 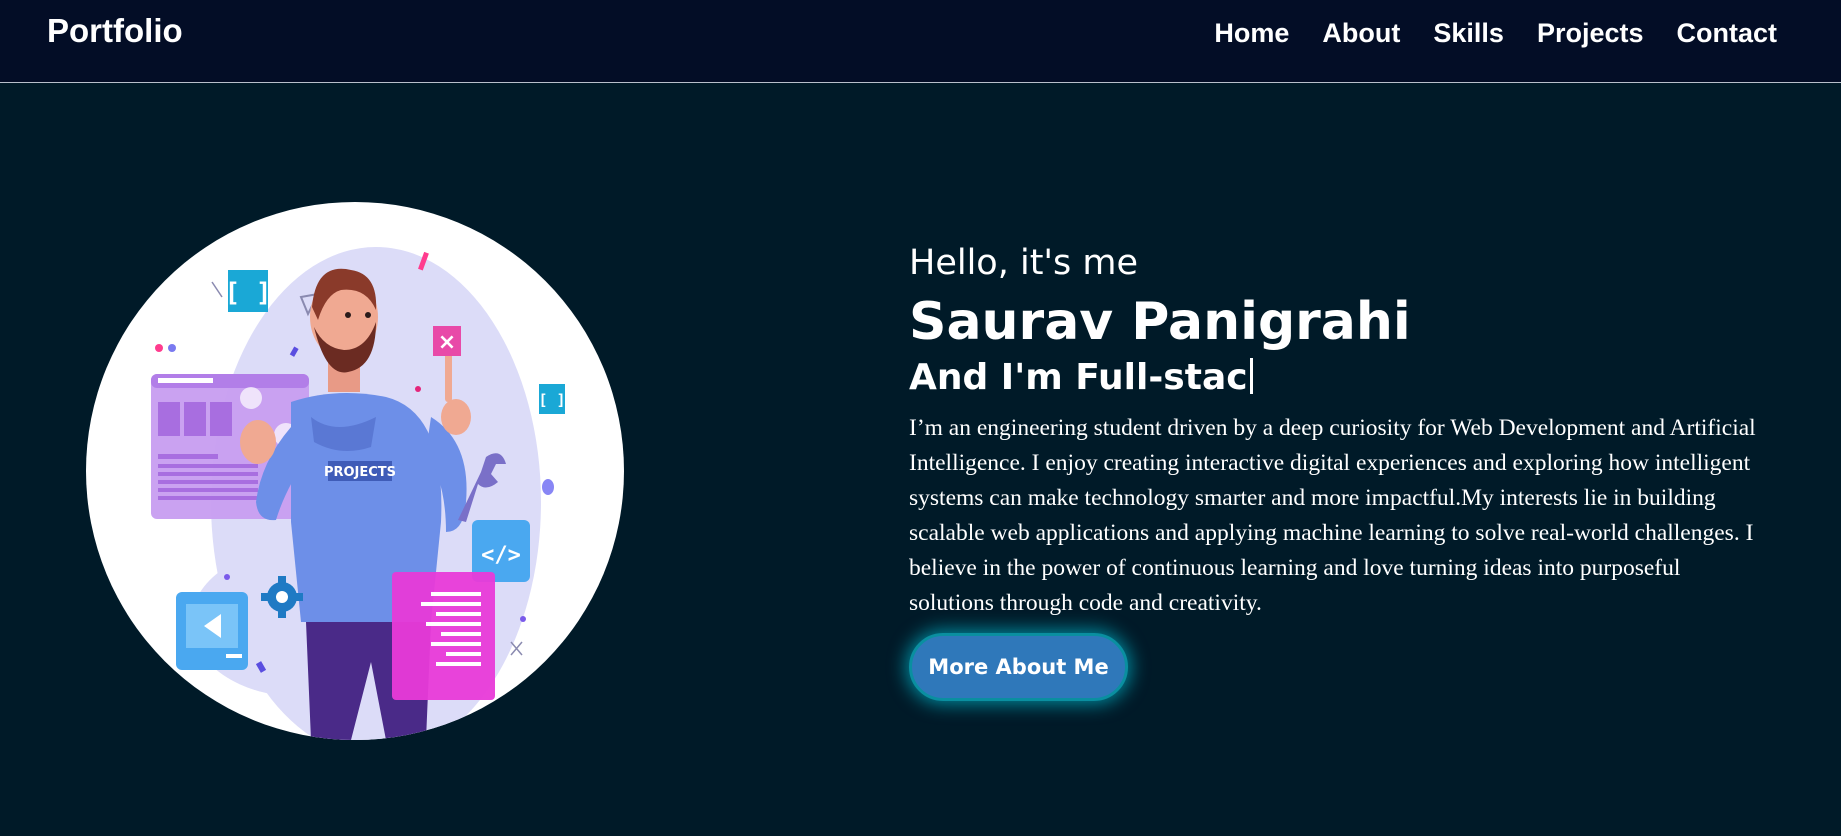 What do you see at coordinates (1018, 667) in the screenshot?
I see `more-about-me-button: More About Me` at bounding box center [1018, 667].